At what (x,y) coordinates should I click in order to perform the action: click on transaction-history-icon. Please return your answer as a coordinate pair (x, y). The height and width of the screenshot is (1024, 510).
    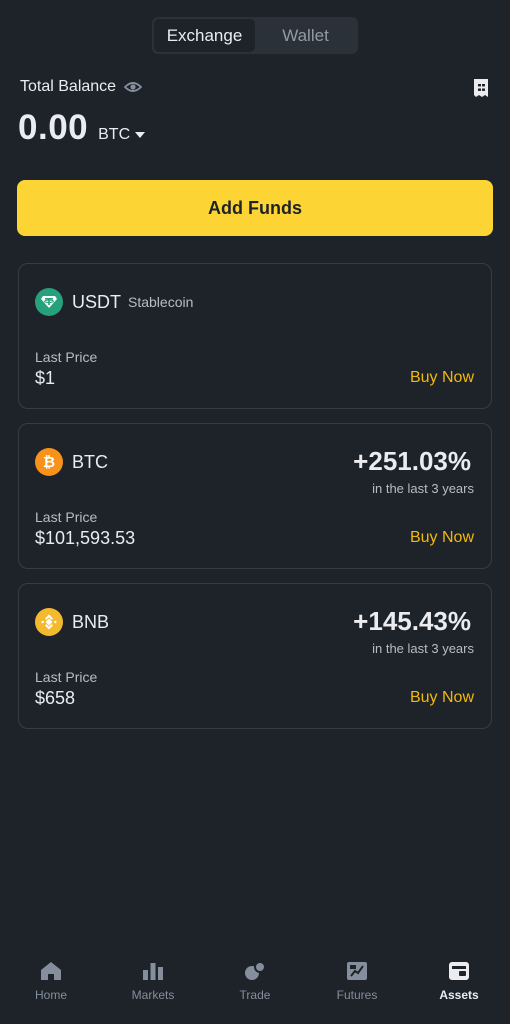
    Looking at the image, I should click on (481, 88).